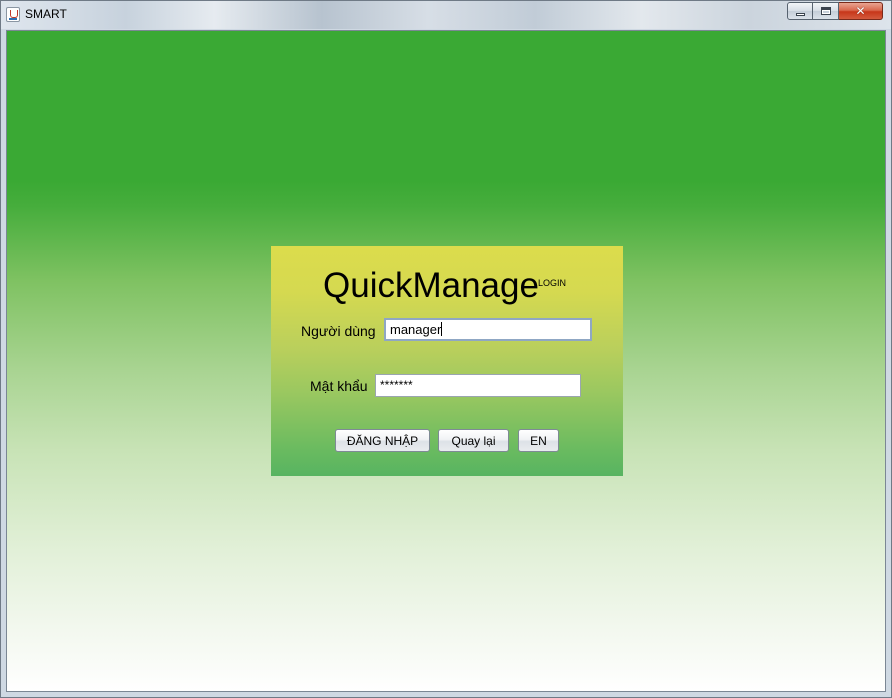 This screenshot has width=892, height=698. What do you see at coordinates (416, 329) in the screenshot?
I see `username-value: manager` at bounding box center [416, 329].